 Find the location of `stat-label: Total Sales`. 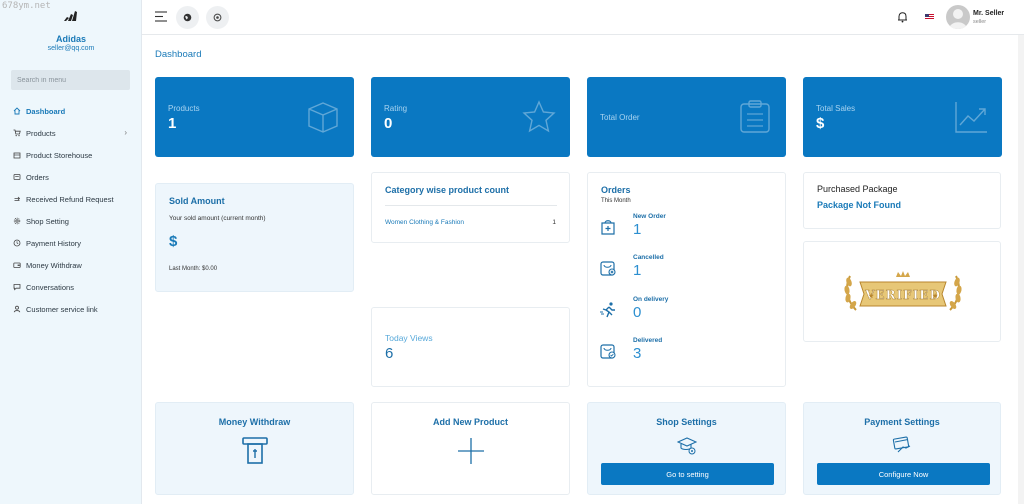

stat-label: Total Sales is located at coordinates (836, 108).